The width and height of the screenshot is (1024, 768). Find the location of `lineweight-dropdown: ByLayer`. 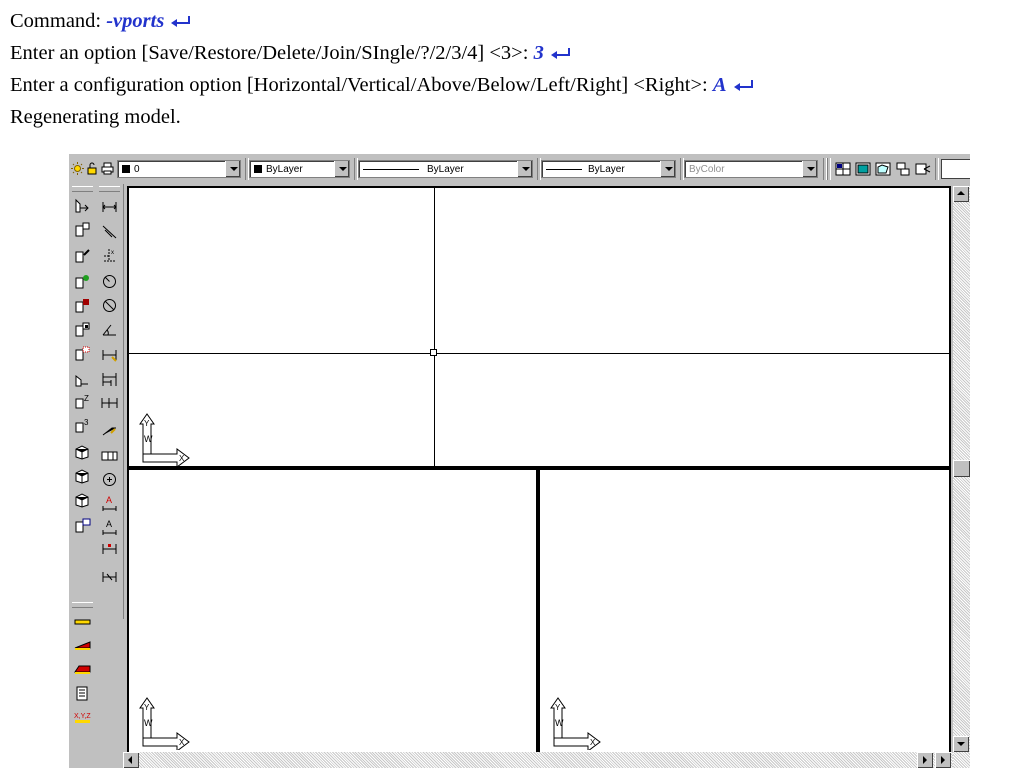

lineweight-dropdown: ByLayer is located at coordinates (608, 169).